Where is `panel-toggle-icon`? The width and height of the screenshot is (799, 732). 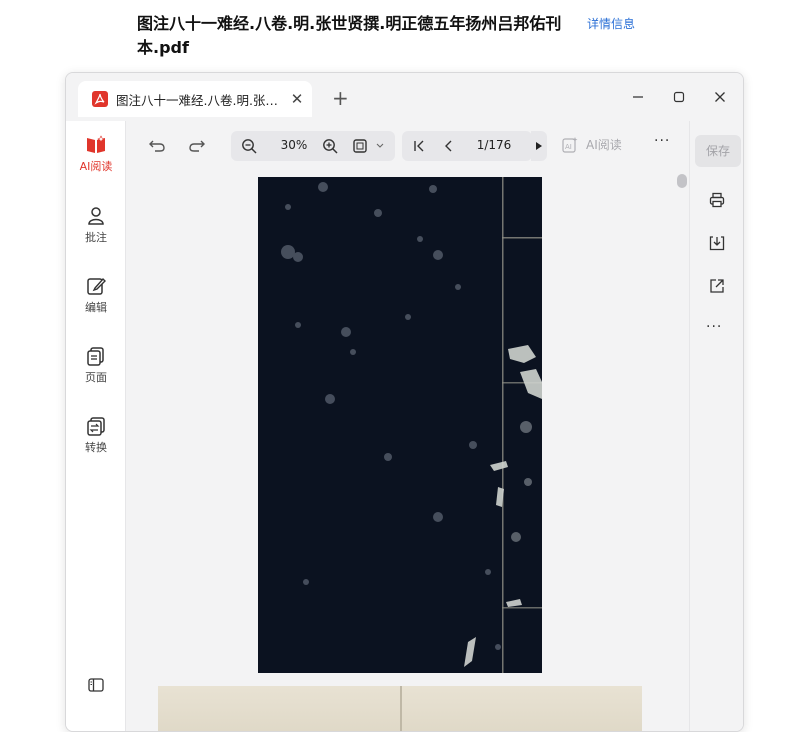 panel-toggle-icon is located at coordinates (96, 685).